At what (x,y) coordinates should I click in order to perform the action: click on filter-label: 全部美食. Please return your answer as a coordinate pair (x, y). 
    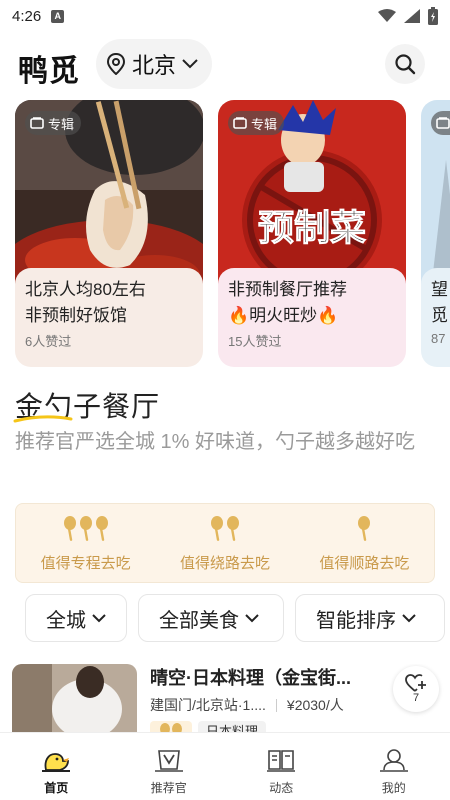
    Looking at the image, I should click on (199, 620).